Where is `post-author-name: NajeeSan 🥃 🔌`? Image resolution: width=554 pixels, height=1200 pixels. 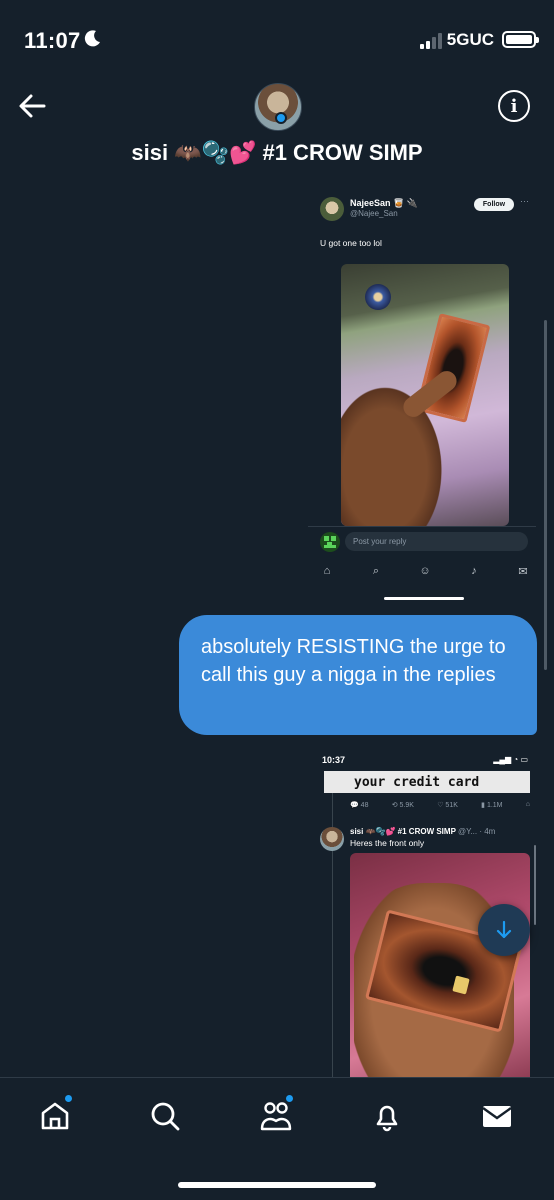
post-author-name: NajeeSan 🥃 🔌 is located at coordinates (384, 203).